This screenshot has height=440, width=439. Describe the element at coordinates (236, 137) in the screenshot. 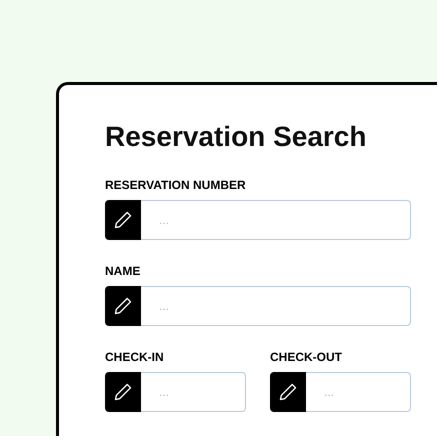

I see `page-title: Reservation Search` at that location.